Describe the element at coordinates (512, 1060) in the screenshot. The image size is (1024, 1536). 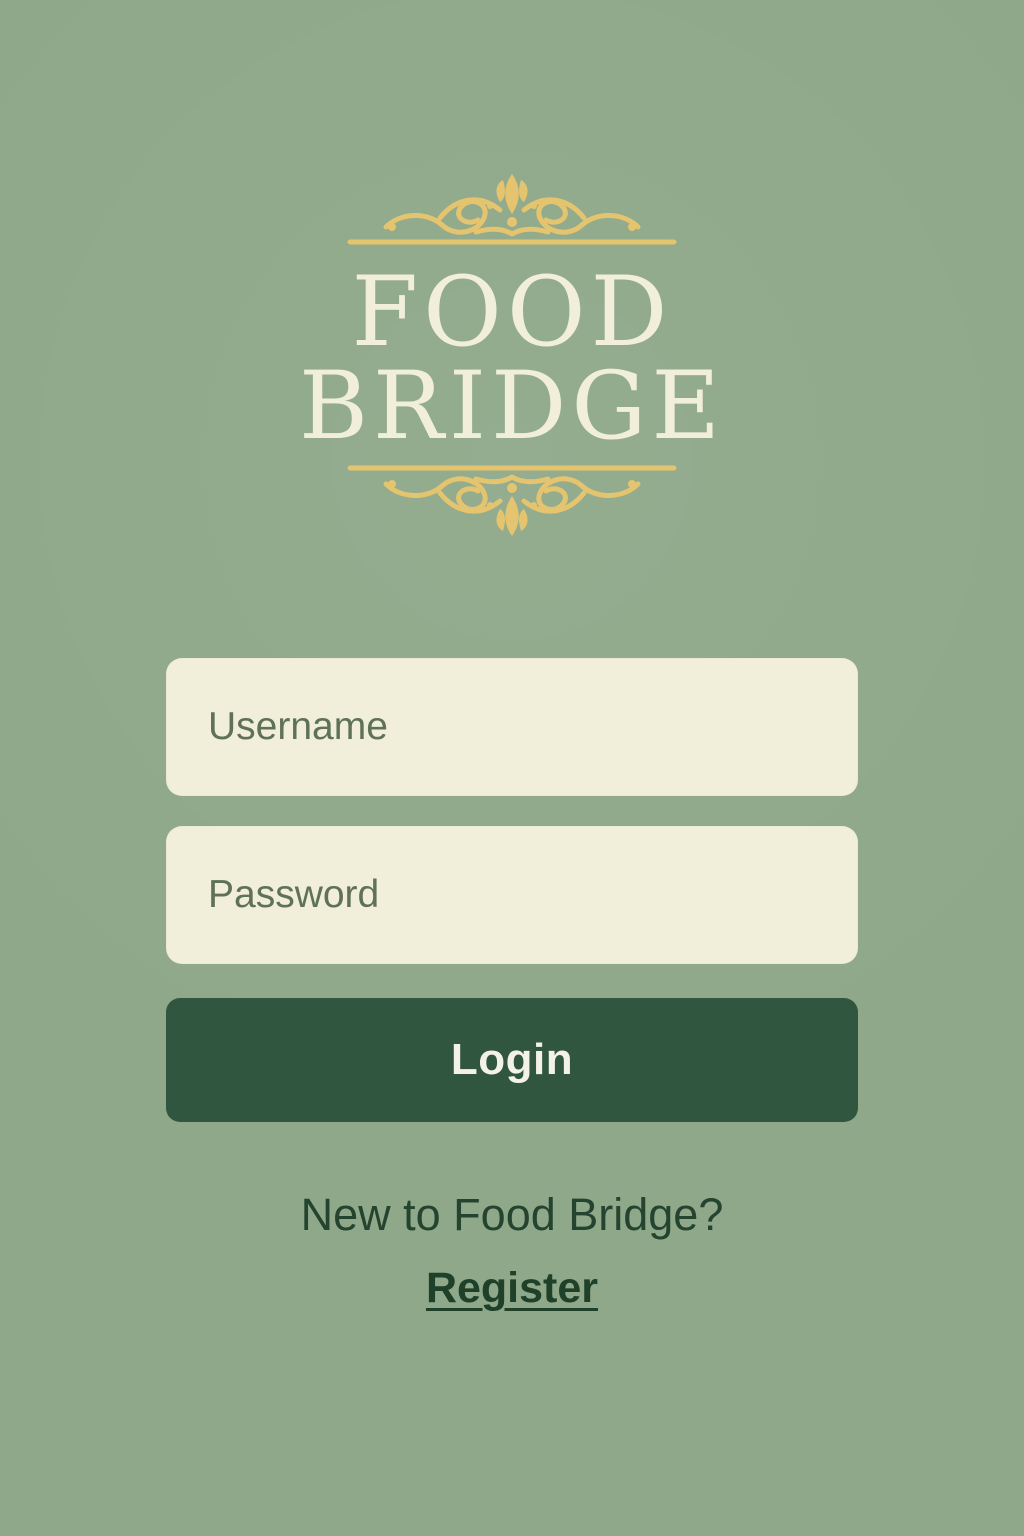
I see `login-button: Login` at that location.